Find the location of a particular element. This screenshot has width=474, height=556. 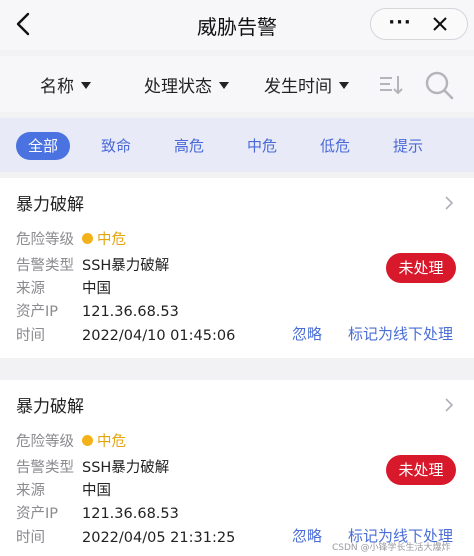

tab-info: 提示 is located at coordinates (408, 146).